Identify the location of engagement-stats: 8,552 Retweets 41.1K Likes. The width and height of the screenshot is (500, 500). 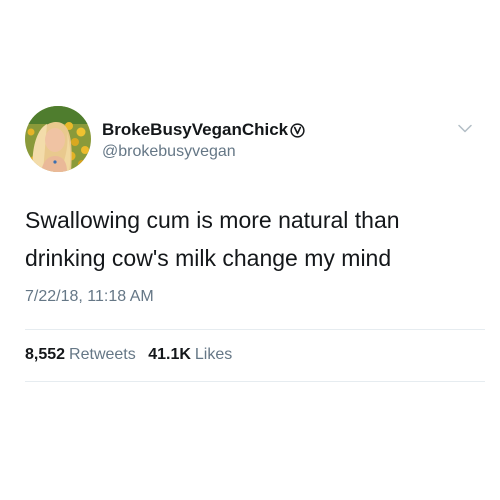
(128, 355).